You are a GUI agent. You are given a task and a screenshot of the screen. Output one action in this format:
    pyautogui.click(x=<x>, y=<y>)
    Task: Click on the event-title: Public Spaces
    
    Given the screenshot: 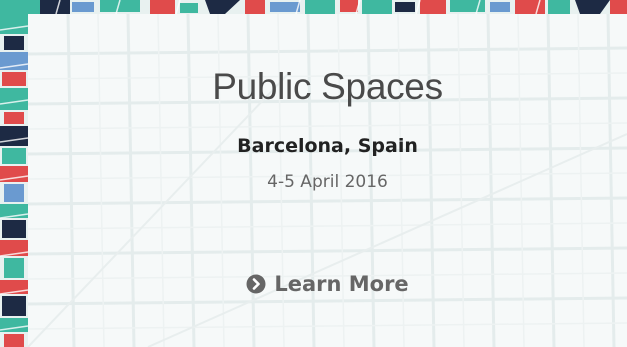 What is the action you would take?
    pyautogui.click(x=327, y=86)
    